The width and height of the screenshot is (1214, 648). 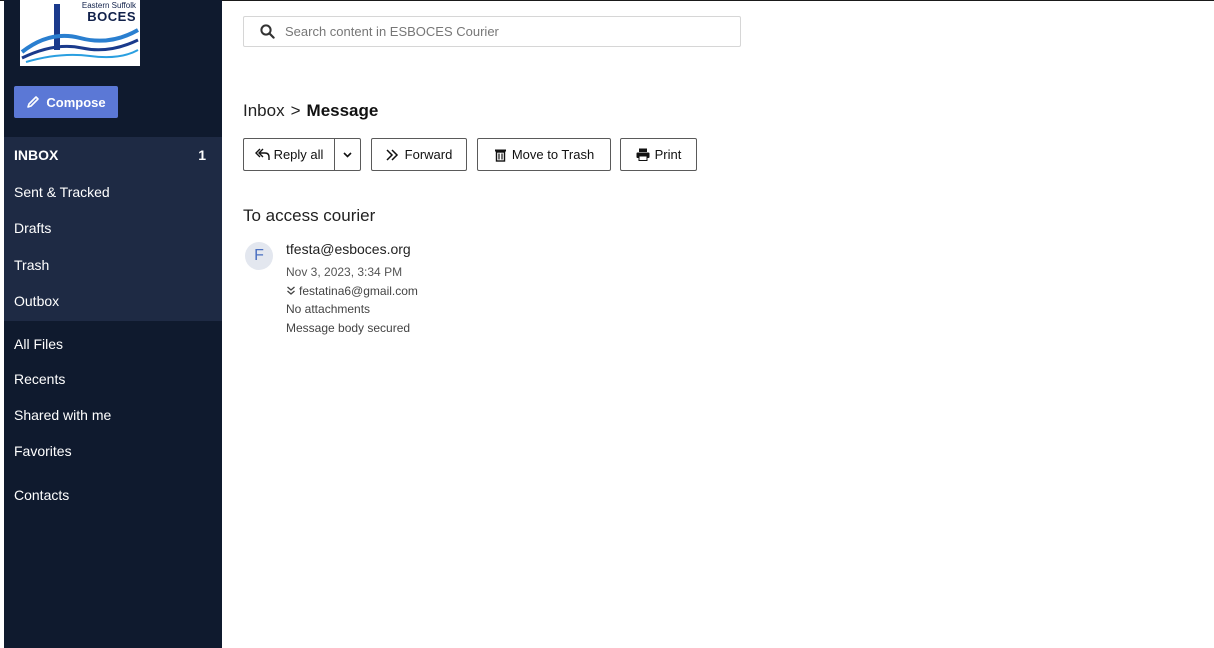 What do you see at coordinates (62, 192) in the screenshot?
I see `sidebar-item-label: Sent & Tracked` at bounding box center [62, 192].